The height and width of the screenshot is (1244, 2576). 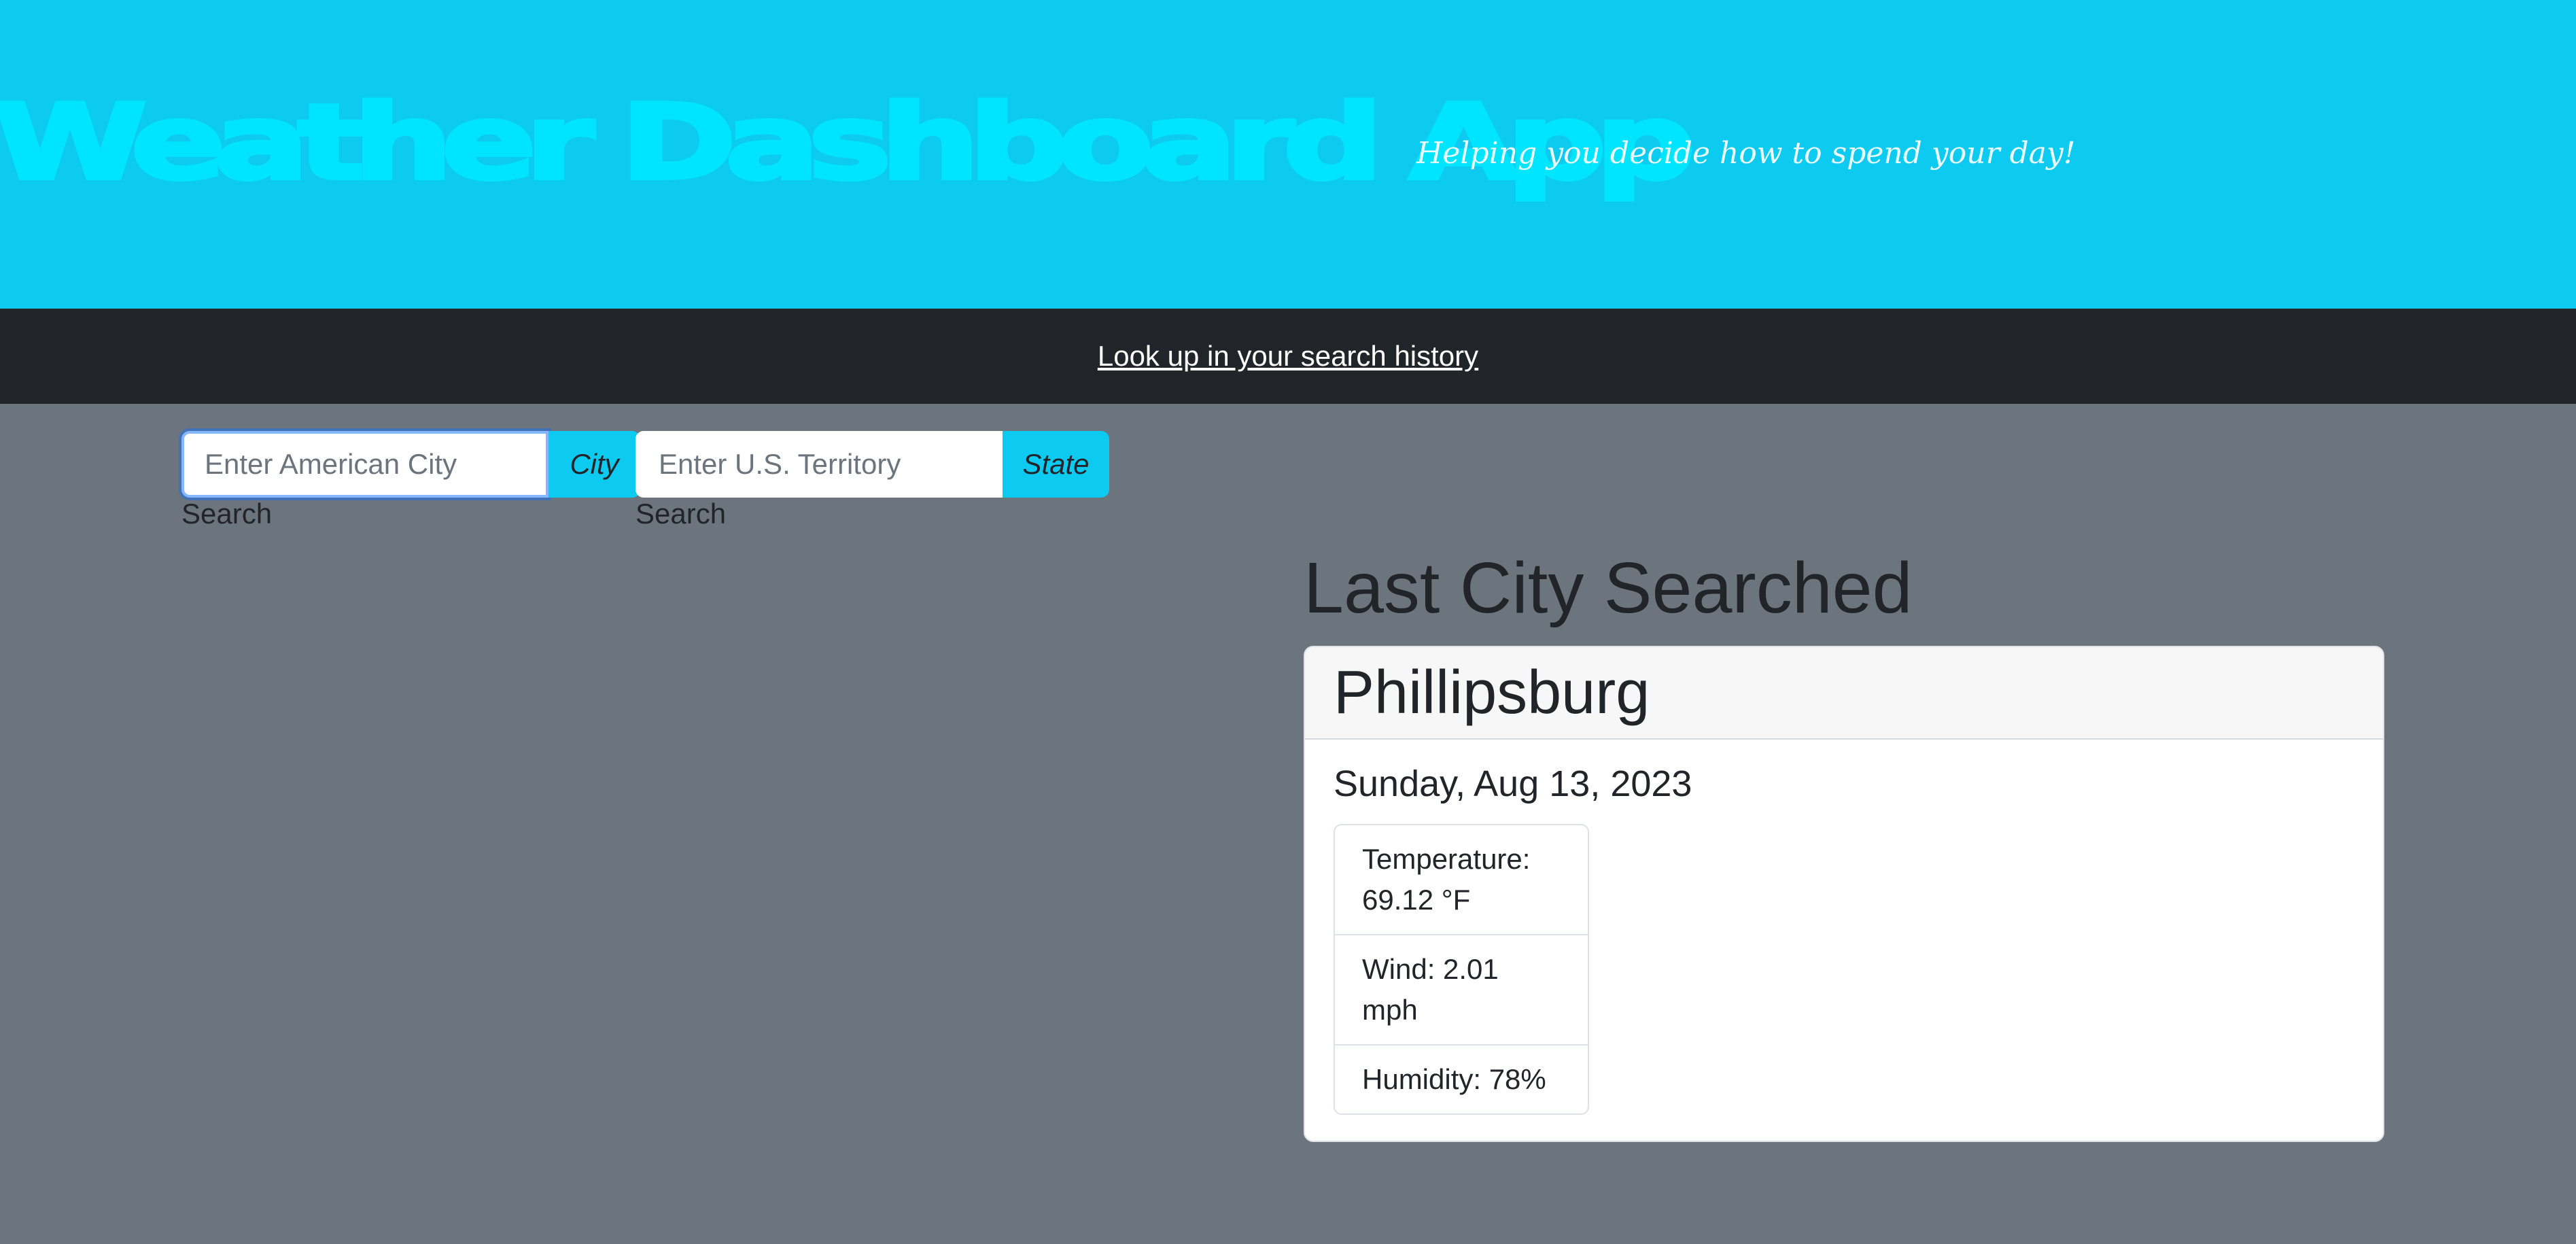 I want to click on state-search-label: Search, so click(x=681, y=514).